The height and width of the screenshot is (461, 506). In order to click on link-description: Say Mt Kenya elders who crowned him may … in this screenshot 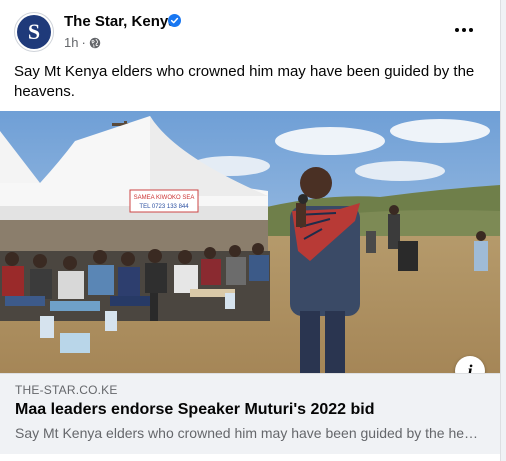, I will do `click(250, 433)`.